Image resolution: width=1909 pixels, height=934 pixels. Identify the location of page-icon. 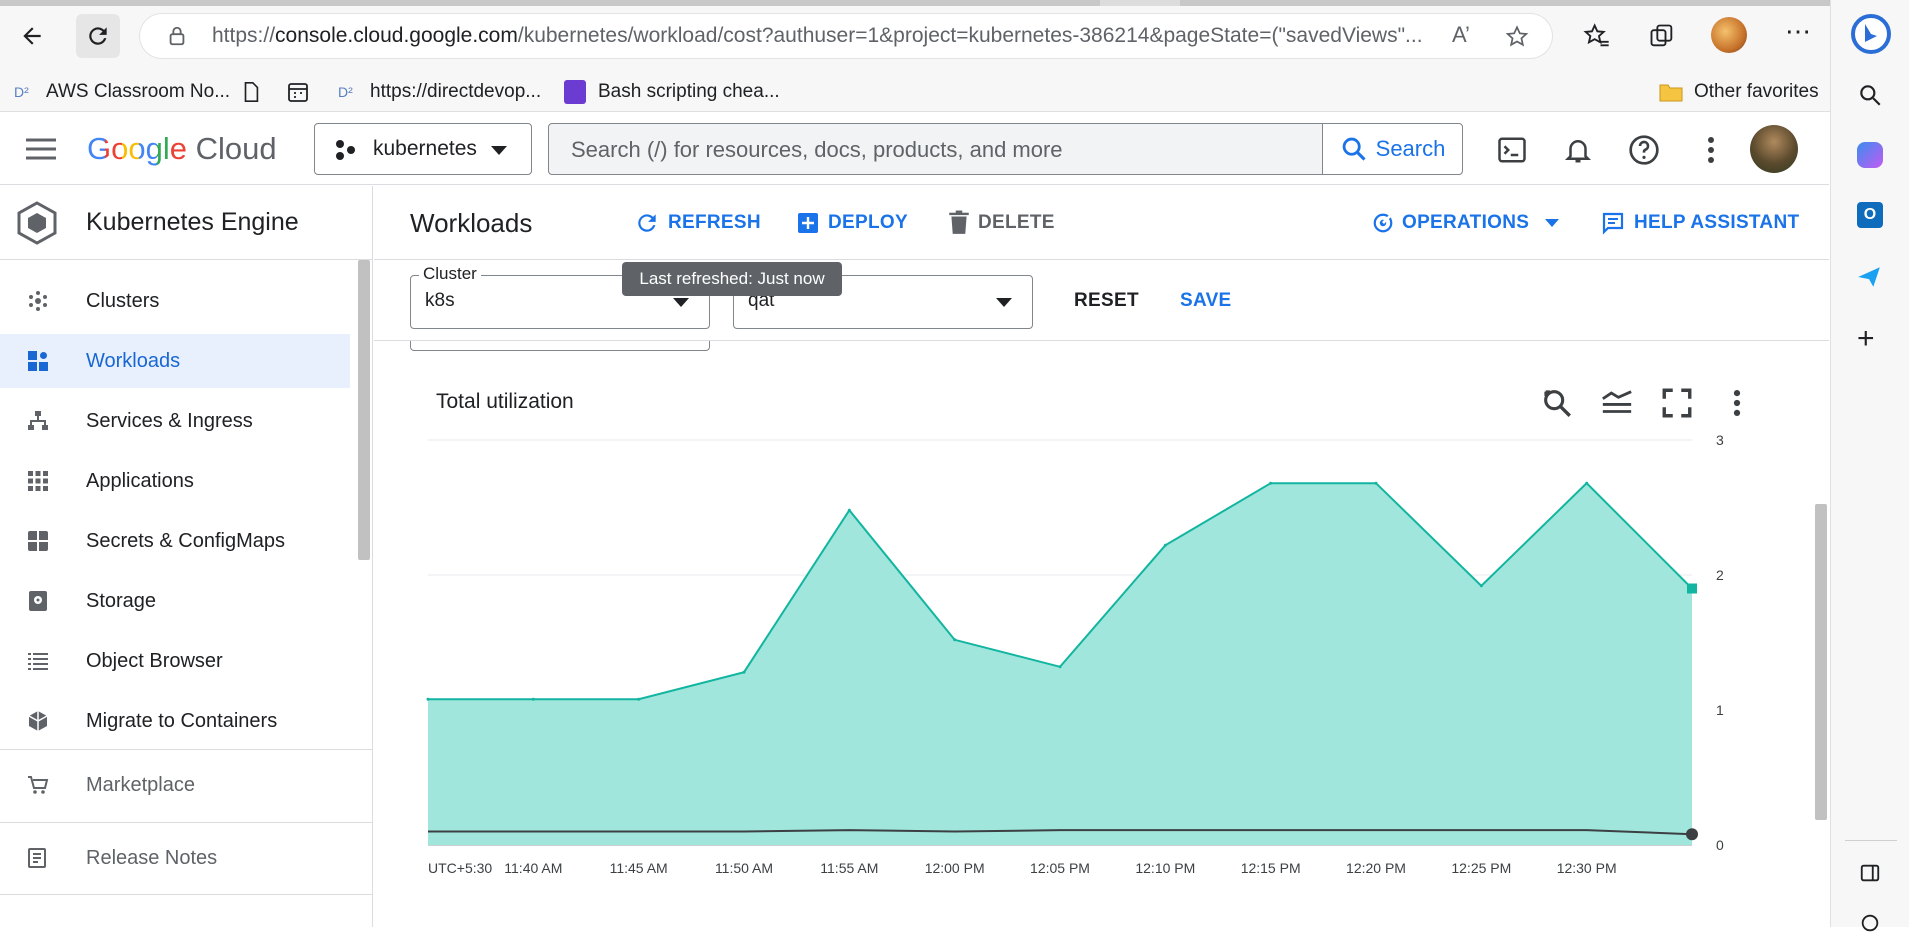
(251, 92).